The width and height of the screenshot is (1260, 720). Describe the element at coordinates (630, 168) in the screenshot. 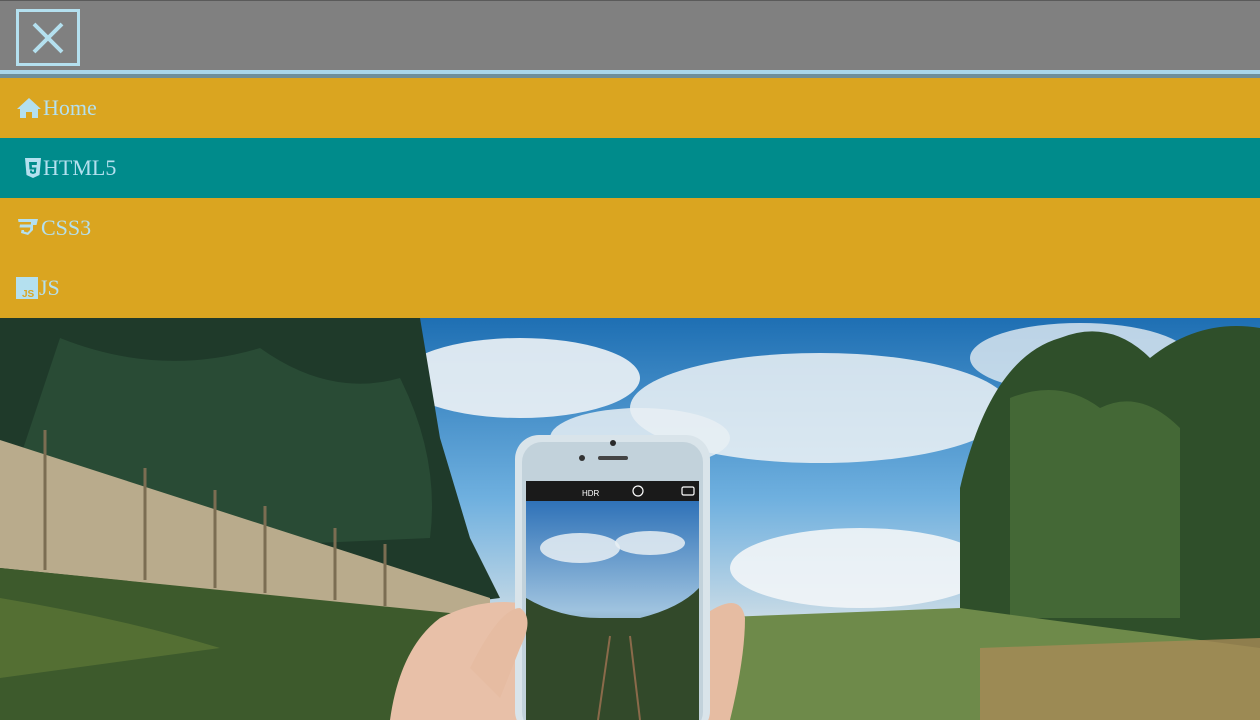

I see `menu-item-html5: HTML5` at that location.